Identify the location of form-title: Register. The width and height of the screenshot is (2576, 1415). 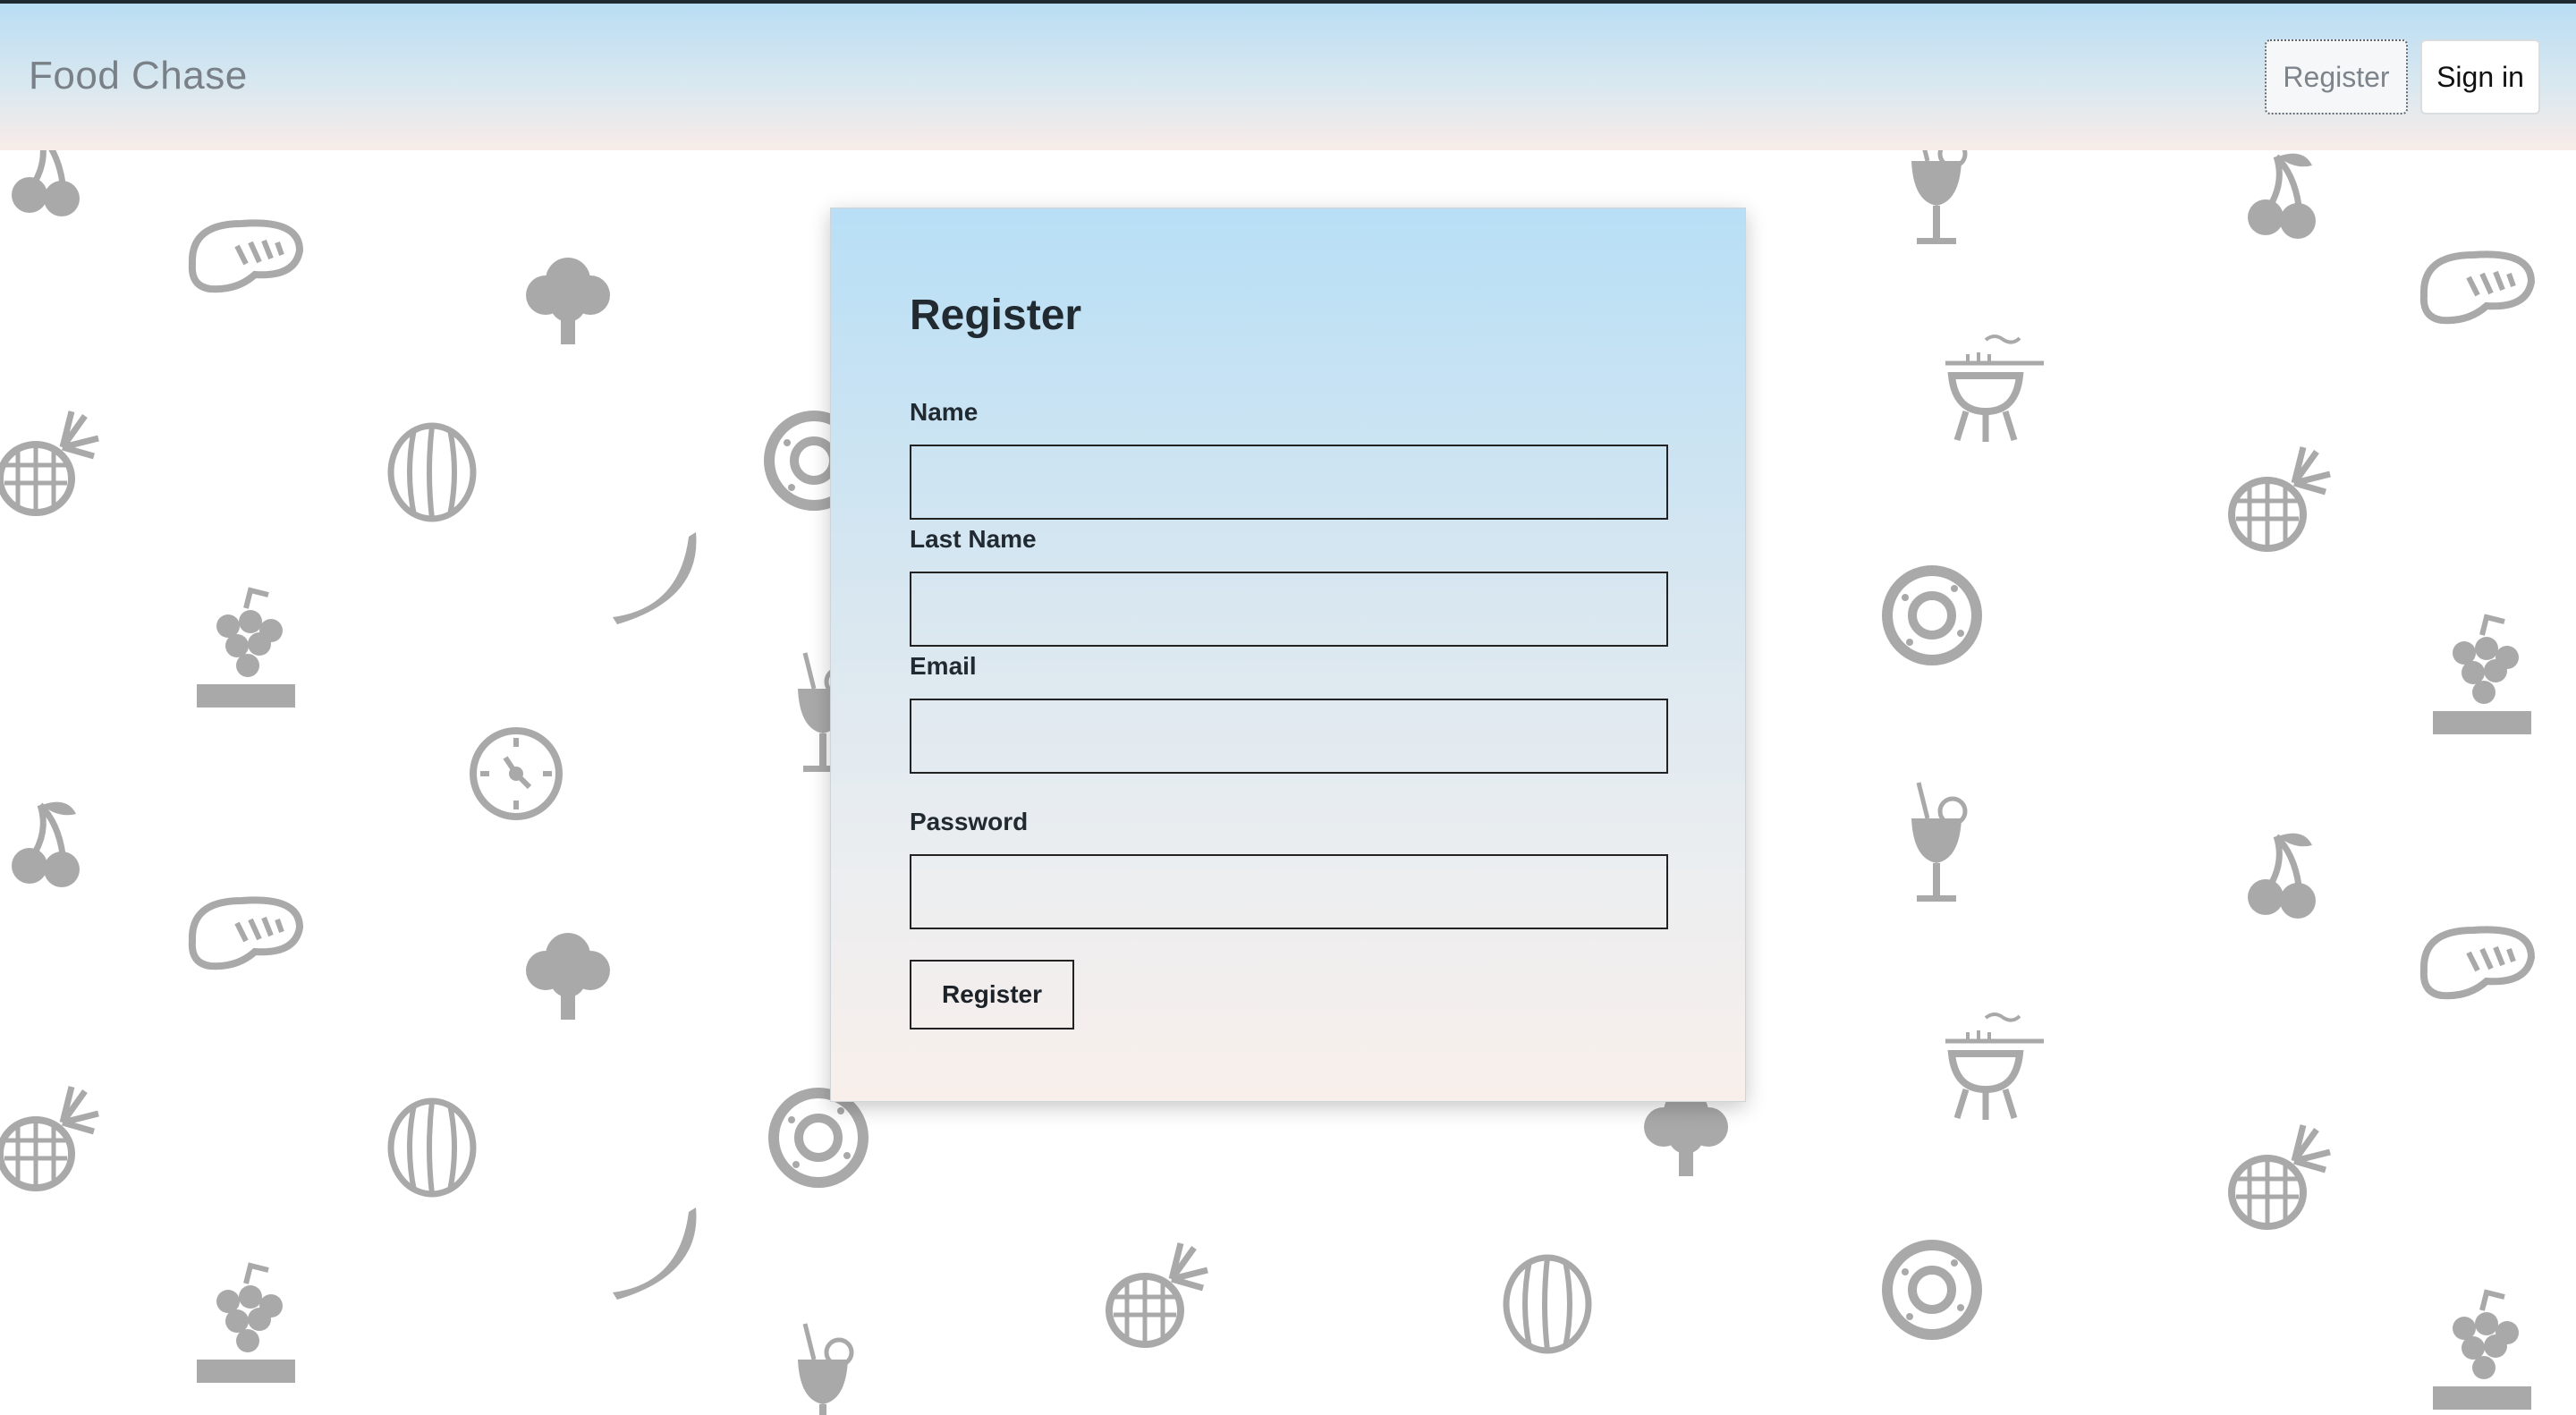
(996, 315).